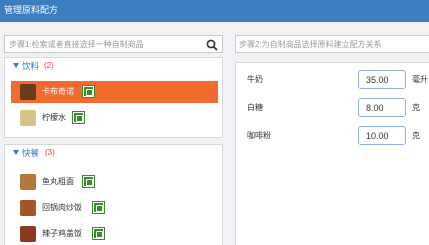 Image resolution: width=429 pixels, height=245 pixels. Describe the element at coordinates (114, 118) in the screenshot. I see `product-item: 柠檬水` at that location.